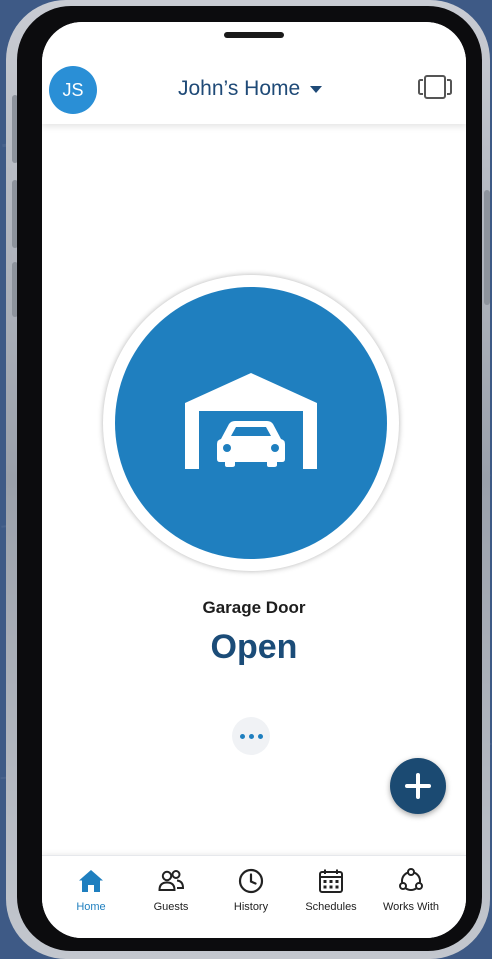  I want to click on device-name: Garage Door, so click(254, 607).